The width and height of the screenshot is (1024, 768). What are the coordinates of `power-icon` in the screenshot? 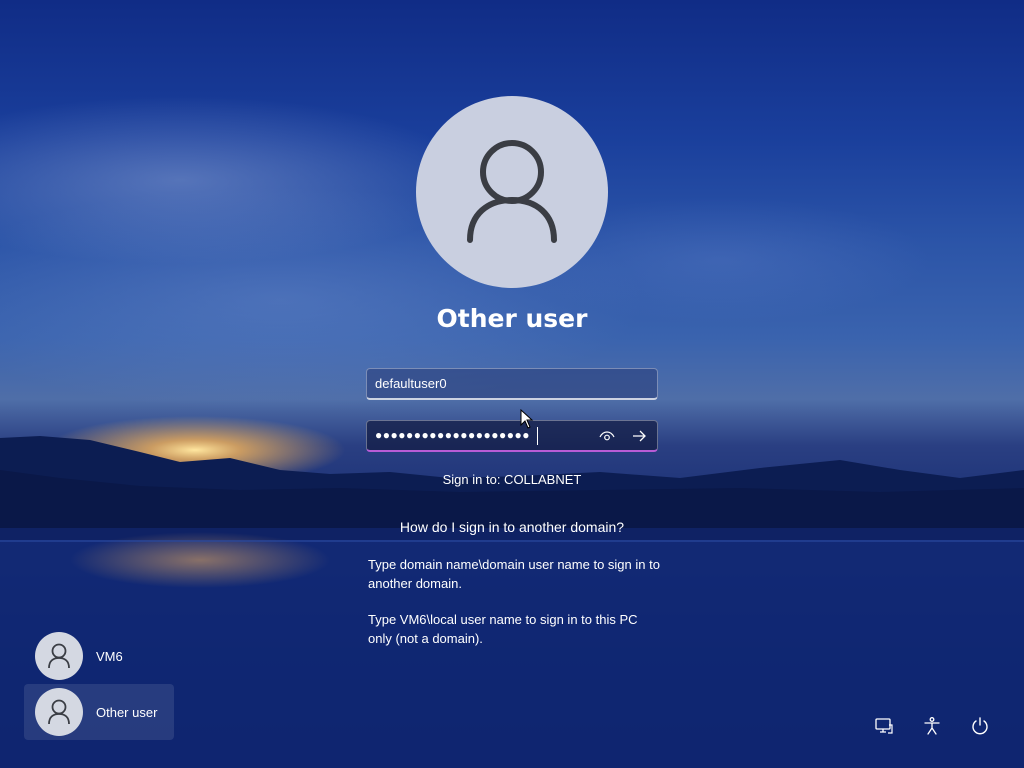 It's located at (980, 726).